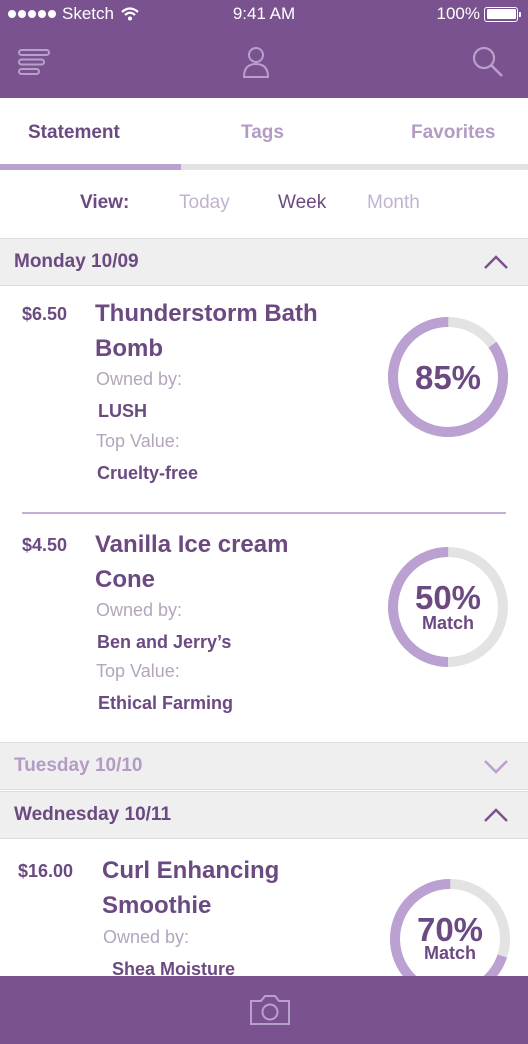  I want to click on item-title-line: Bomb, so click(129, 348).